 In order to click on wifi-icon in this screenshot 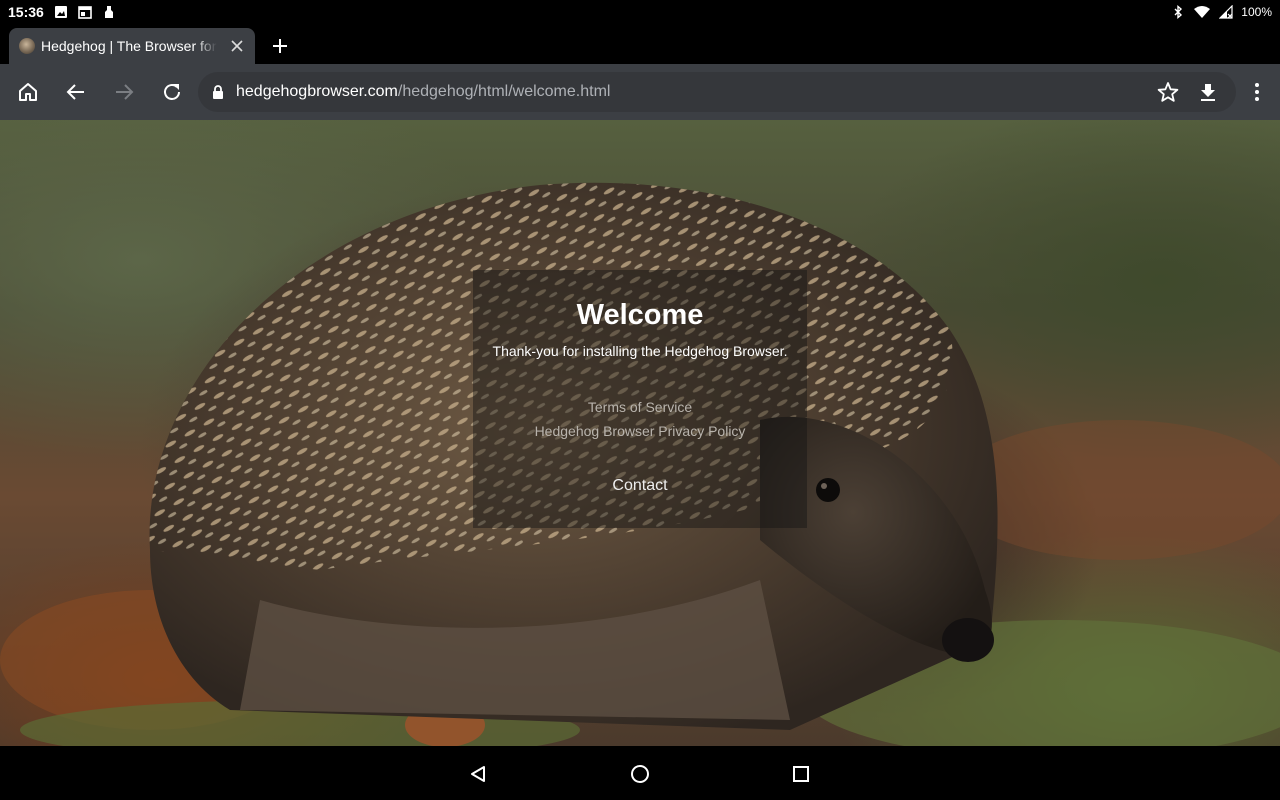, I will do `click(1202, 12)`.